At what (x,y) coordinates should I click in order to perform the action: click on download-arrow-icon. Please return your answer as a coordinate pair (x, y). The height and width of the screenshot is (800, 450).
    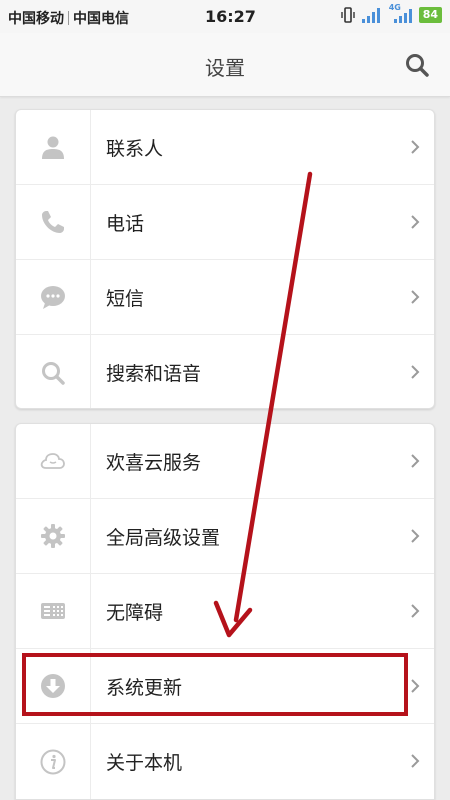
    Looking at the image, I should click on (53, 686).